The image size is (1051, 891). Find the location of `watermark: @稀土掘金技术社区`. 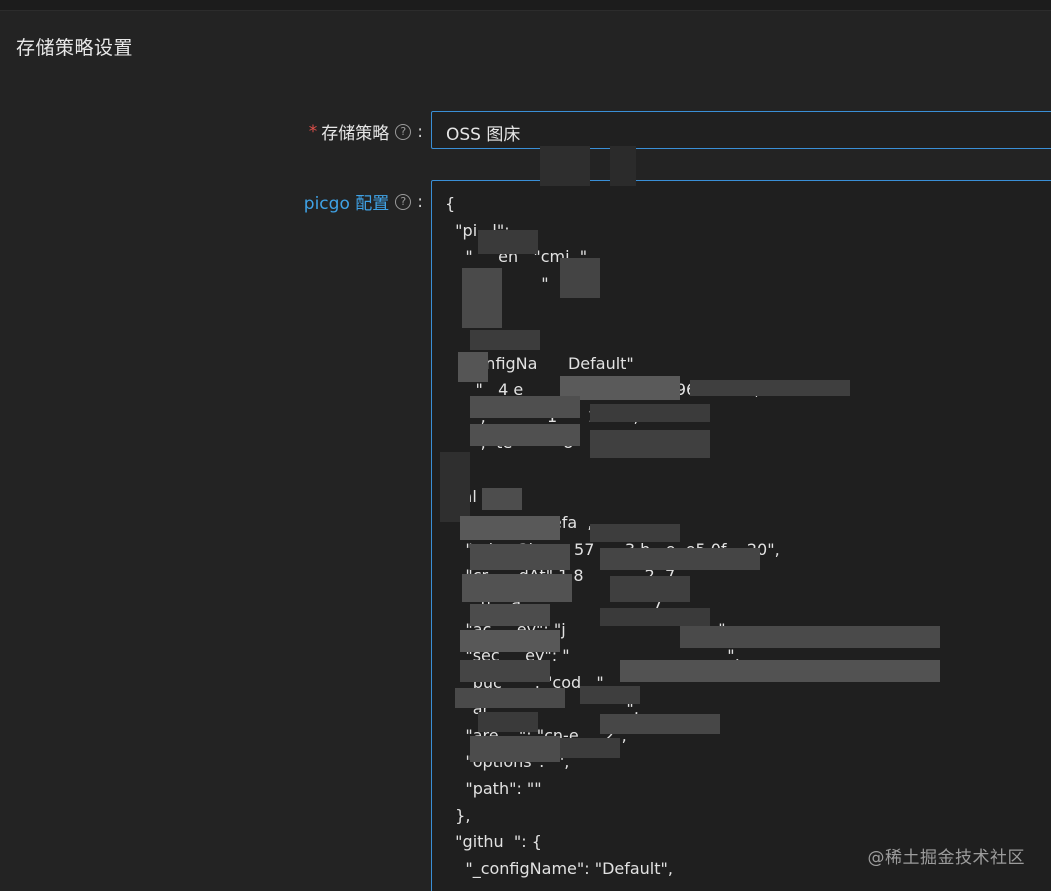

watermark: @稀土掘金技术社区 is located at coordinates (946, 858).